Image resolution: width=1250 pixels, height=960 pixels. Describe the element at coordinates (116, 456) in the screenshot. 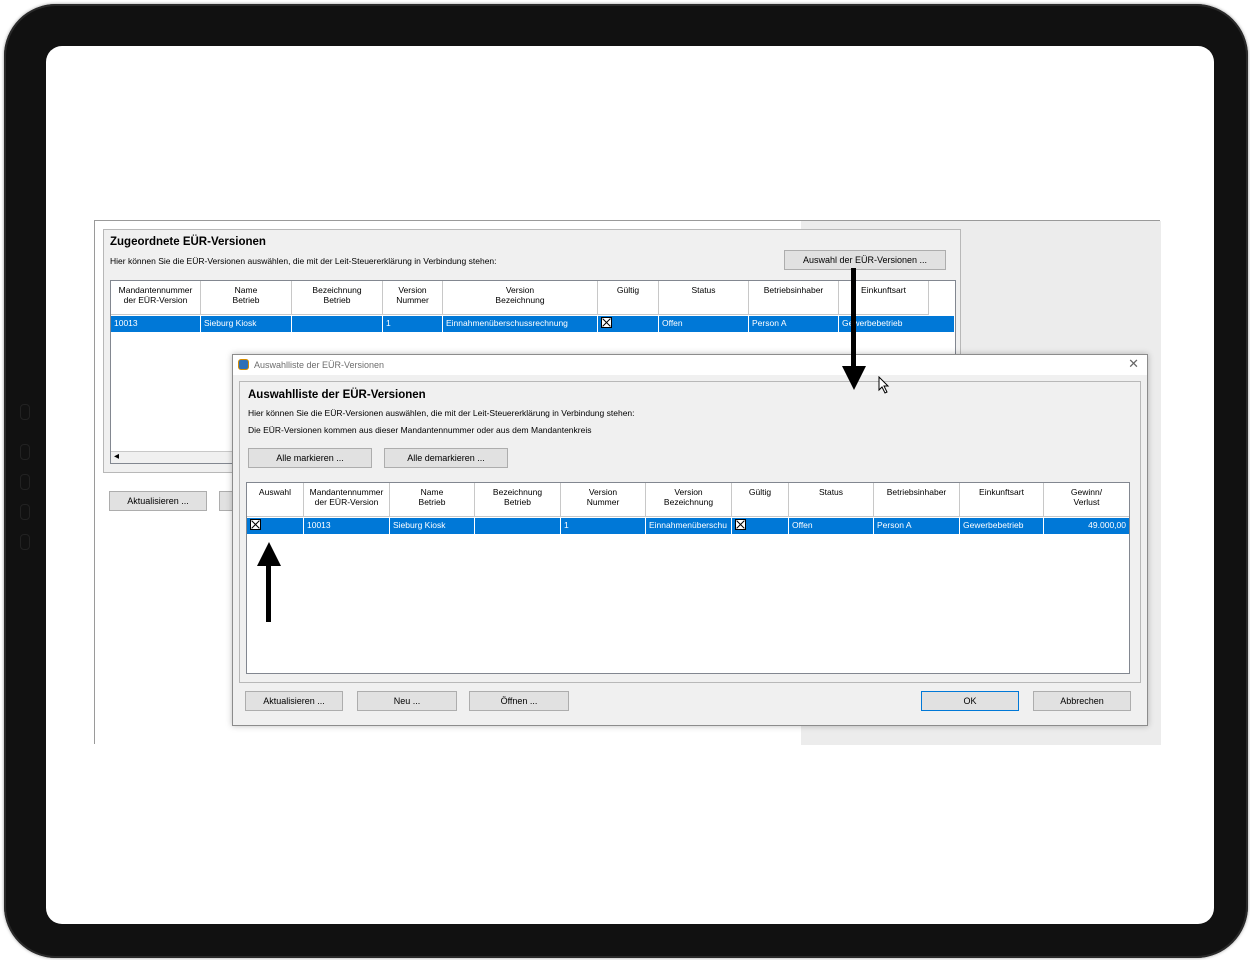

I see `scroll-left-icon: ◂` at that location.